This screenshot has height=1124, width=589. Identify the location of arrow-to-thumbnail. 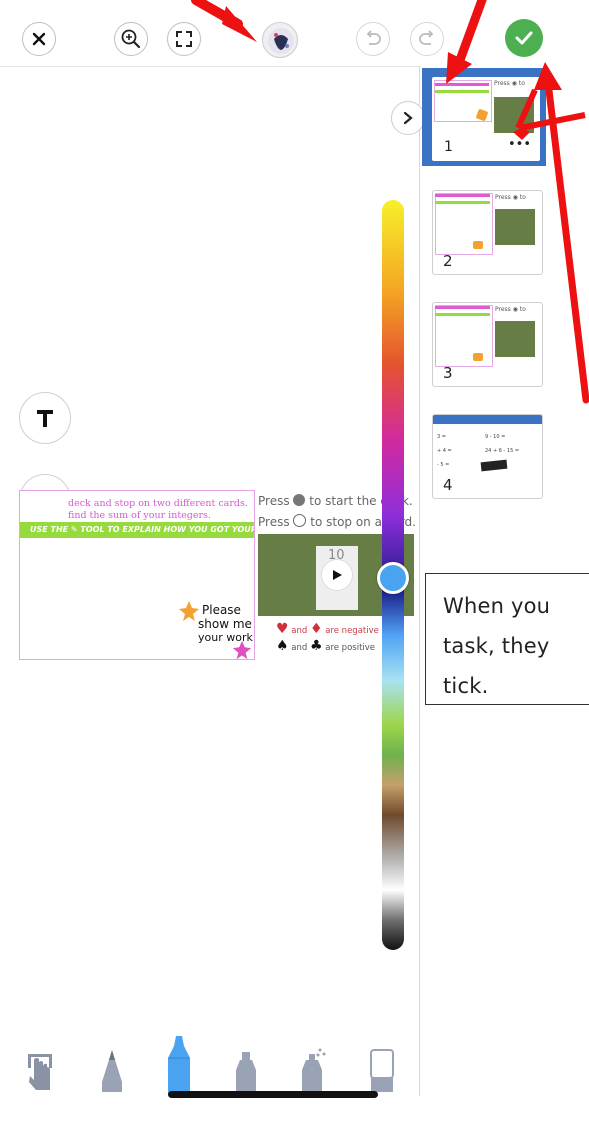
(471, 32).